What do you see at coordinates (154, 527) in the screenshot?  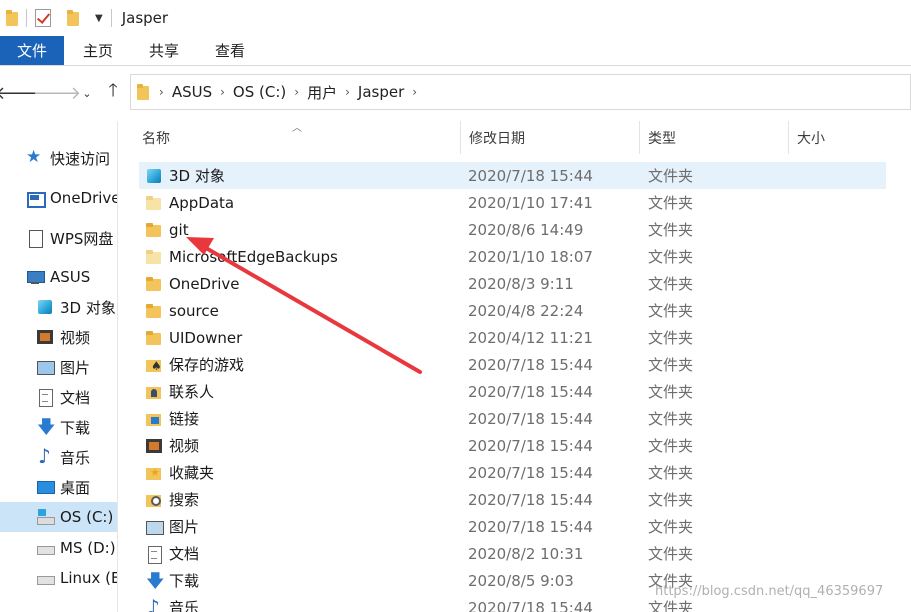 I see `pictures-icon` at bounding box center [154, 527].